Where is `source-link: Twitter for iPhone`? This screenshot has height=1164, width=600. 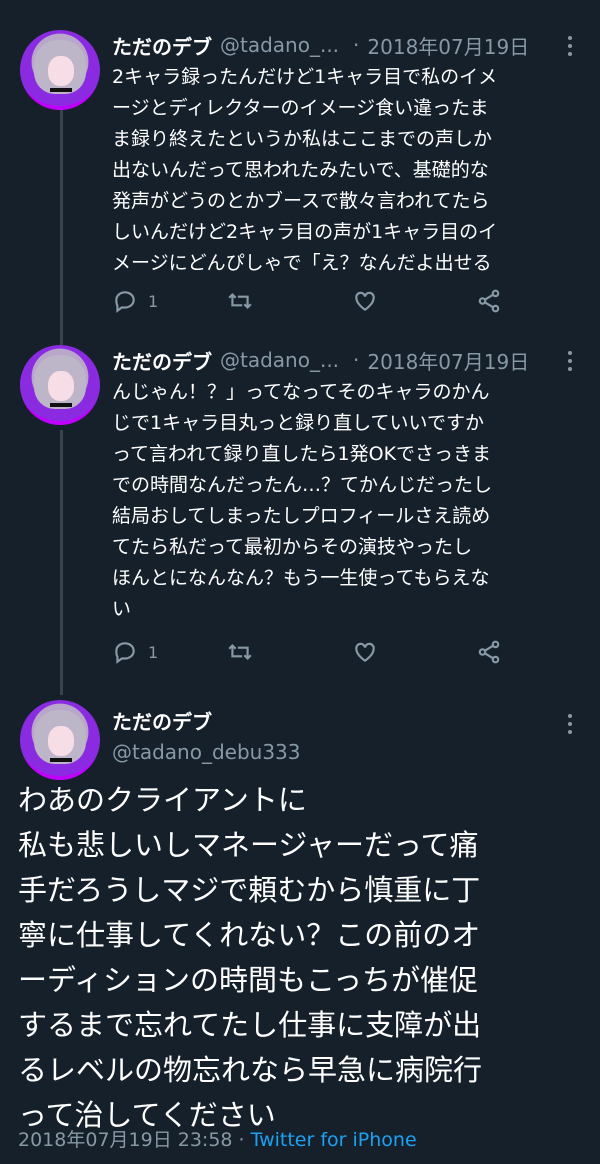
source-link: Twitter for iPhone is located at coordinates (334, 1140).